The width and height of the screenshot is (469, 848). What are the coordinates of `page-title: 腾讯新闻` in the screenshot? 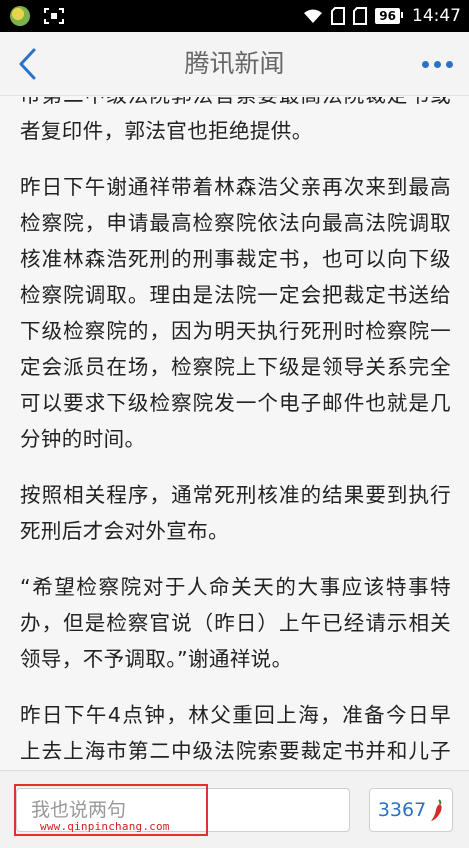 It's located at (234, 63).